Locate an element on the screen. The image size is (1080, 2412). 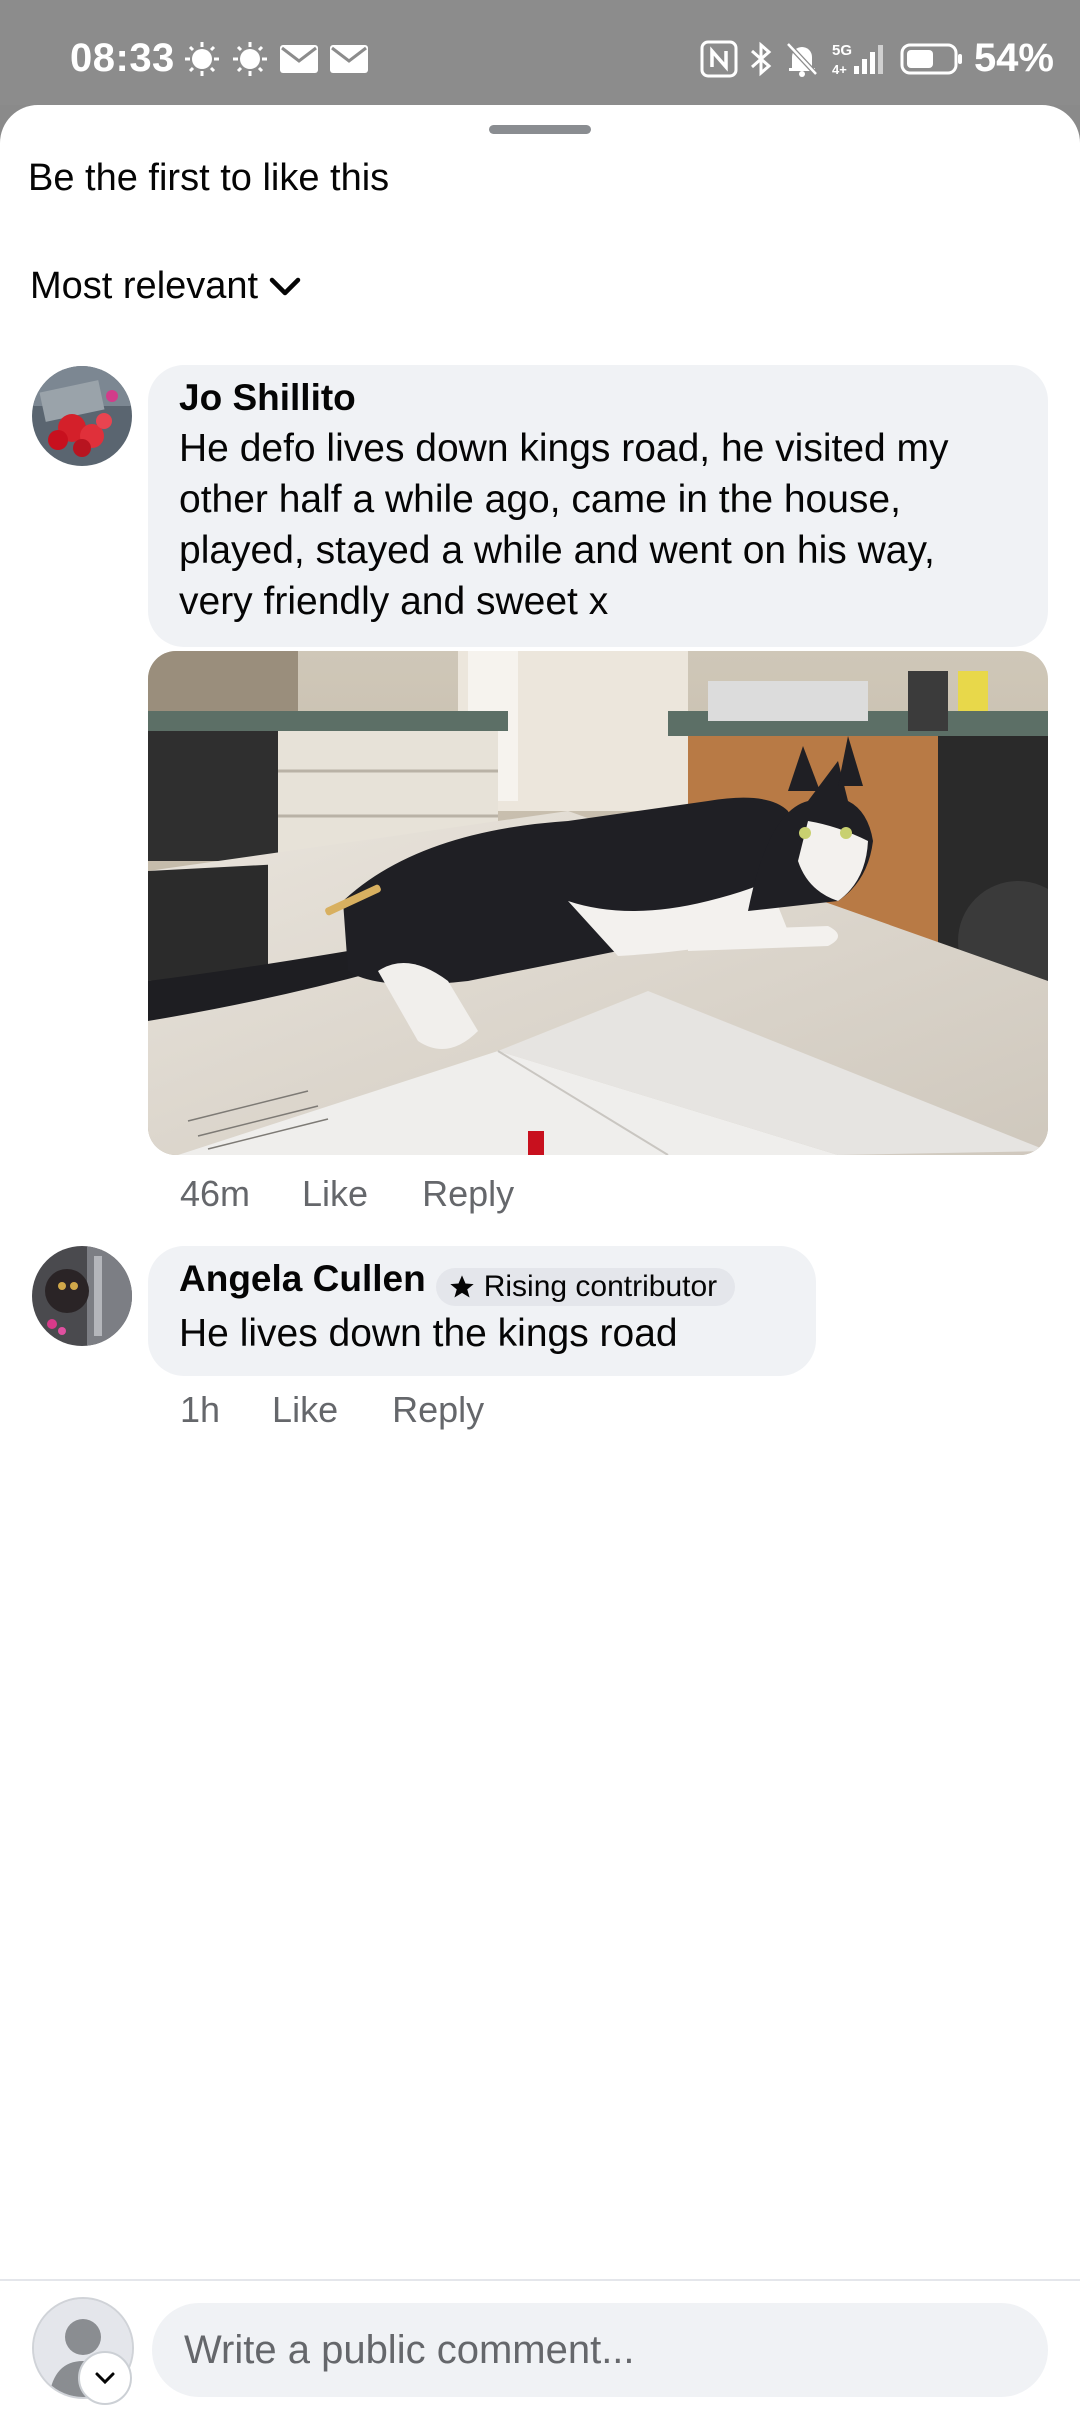
mail-icon is located at coordinates (299, 59).